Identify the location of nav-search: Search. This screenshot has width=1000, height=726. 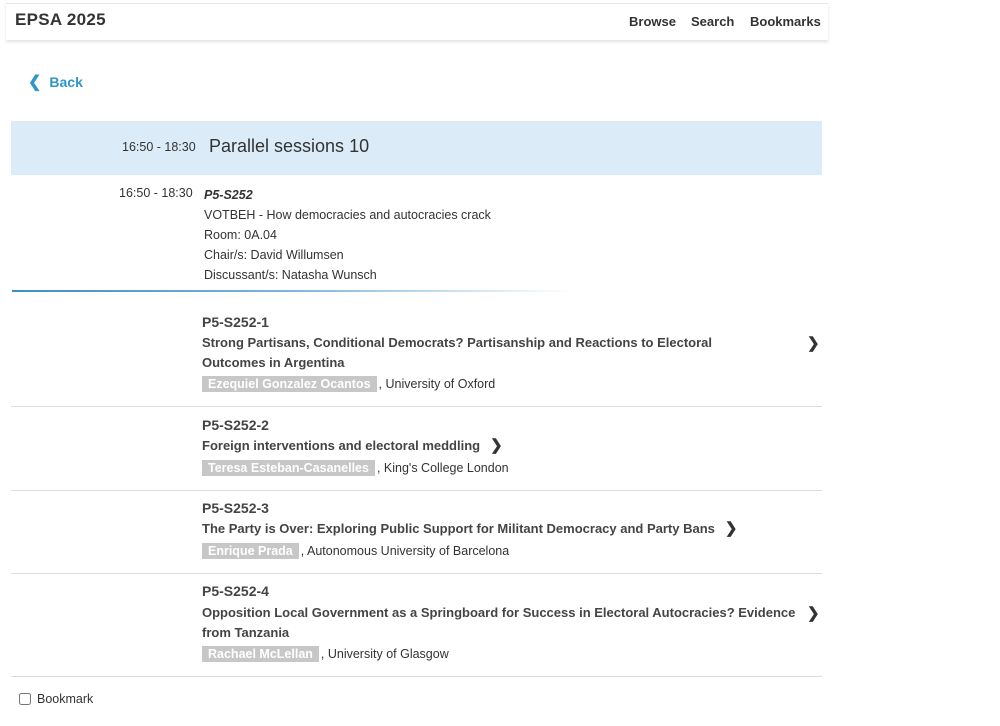
(712, 21).